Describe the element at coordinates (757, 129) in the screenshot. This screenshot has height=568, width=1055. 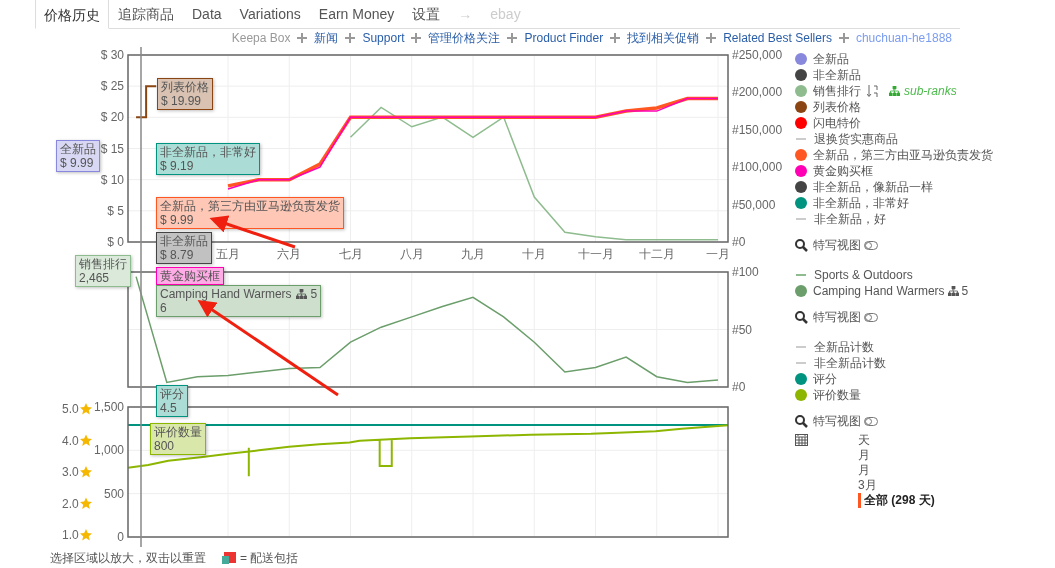
I see `axis-label: #150,000` at that location.